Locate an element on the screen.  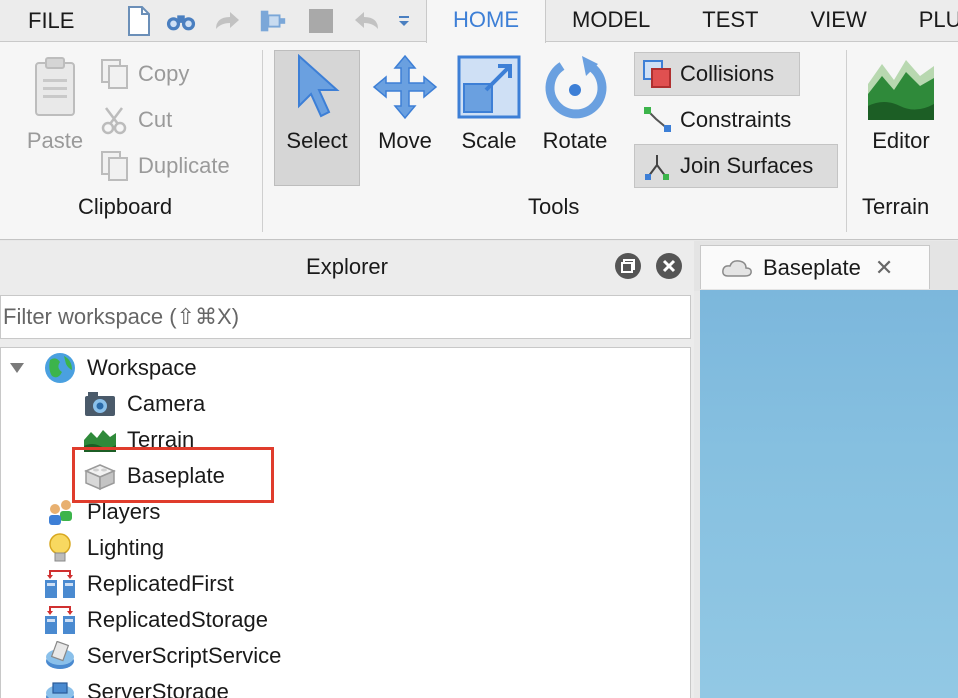
clipboard-icon is located at coordinates (55, 87).